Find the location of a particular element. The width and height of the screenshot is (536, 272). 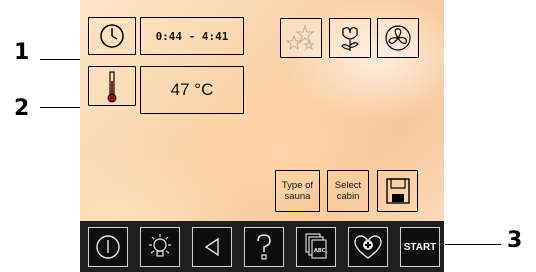

floppy-disk-icon is located at coordinates (397, 191).